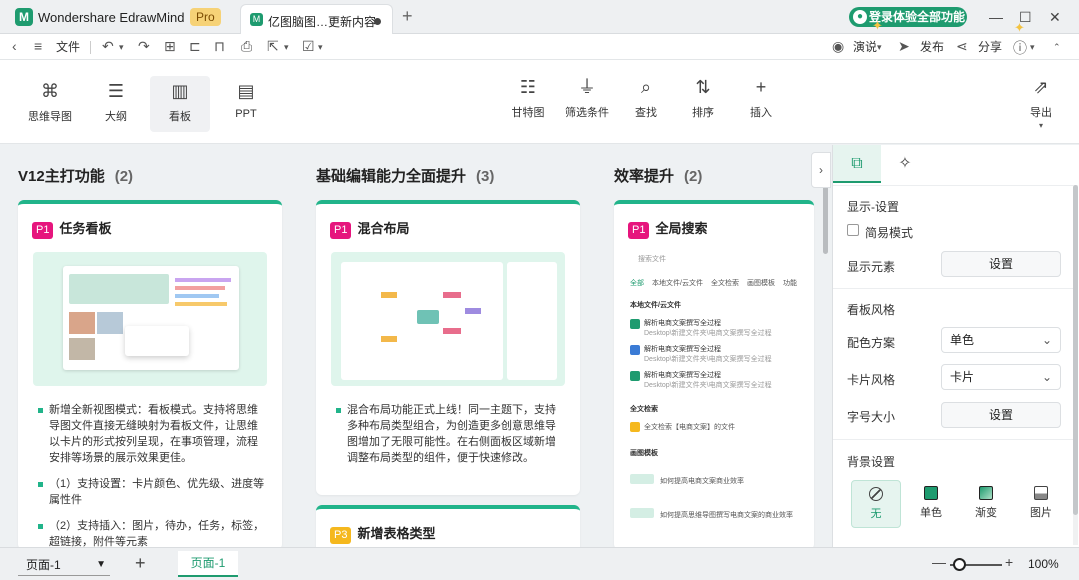 This screenshot has height=580, width=1079. I want to click on search-result: 如何提高思维导图撰写电商文案的商业效率, so click(722, 514).